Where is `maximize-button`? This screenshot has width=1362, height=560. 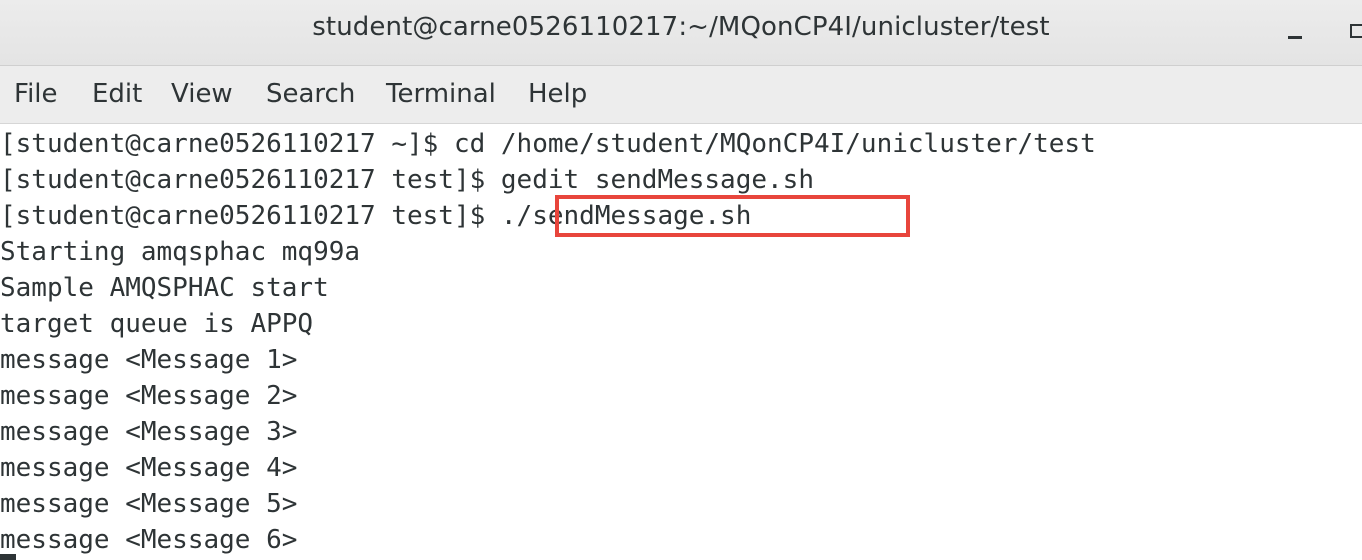 maximize-button is located at coordinates (1353, 33).